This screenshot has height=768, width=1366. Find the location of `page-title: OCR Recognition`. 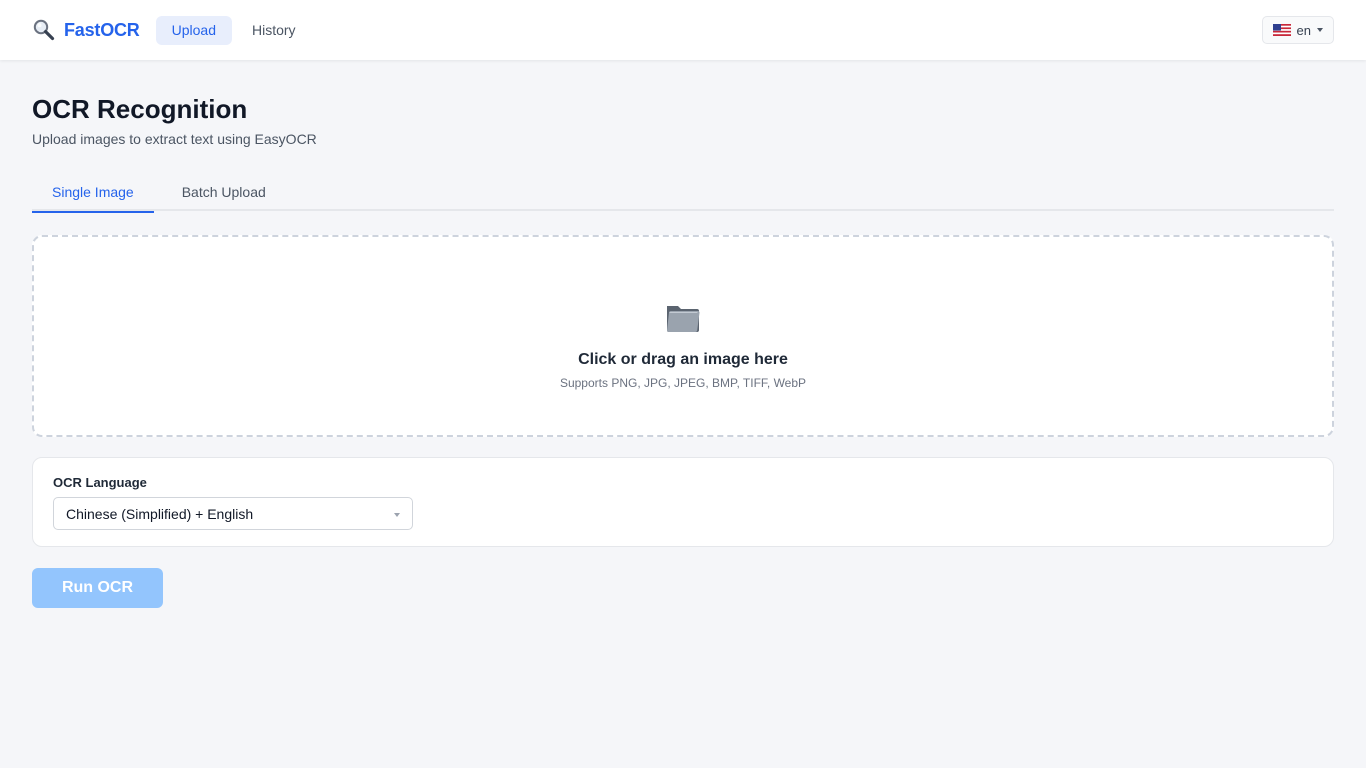

page-title: OCR Recognition is located at coordinates (140, 109).